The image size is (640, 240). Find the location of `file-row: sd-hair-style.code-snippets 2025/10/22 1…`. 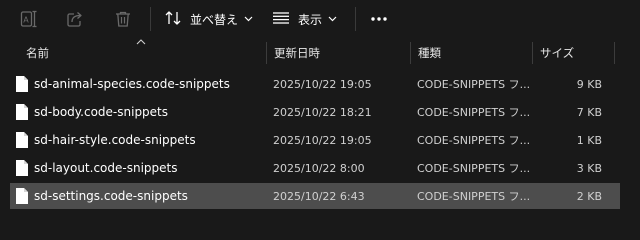

file-row: sd-hair-style.code-snippets 2025/10/22 1… is located at coordinates (315, 140).